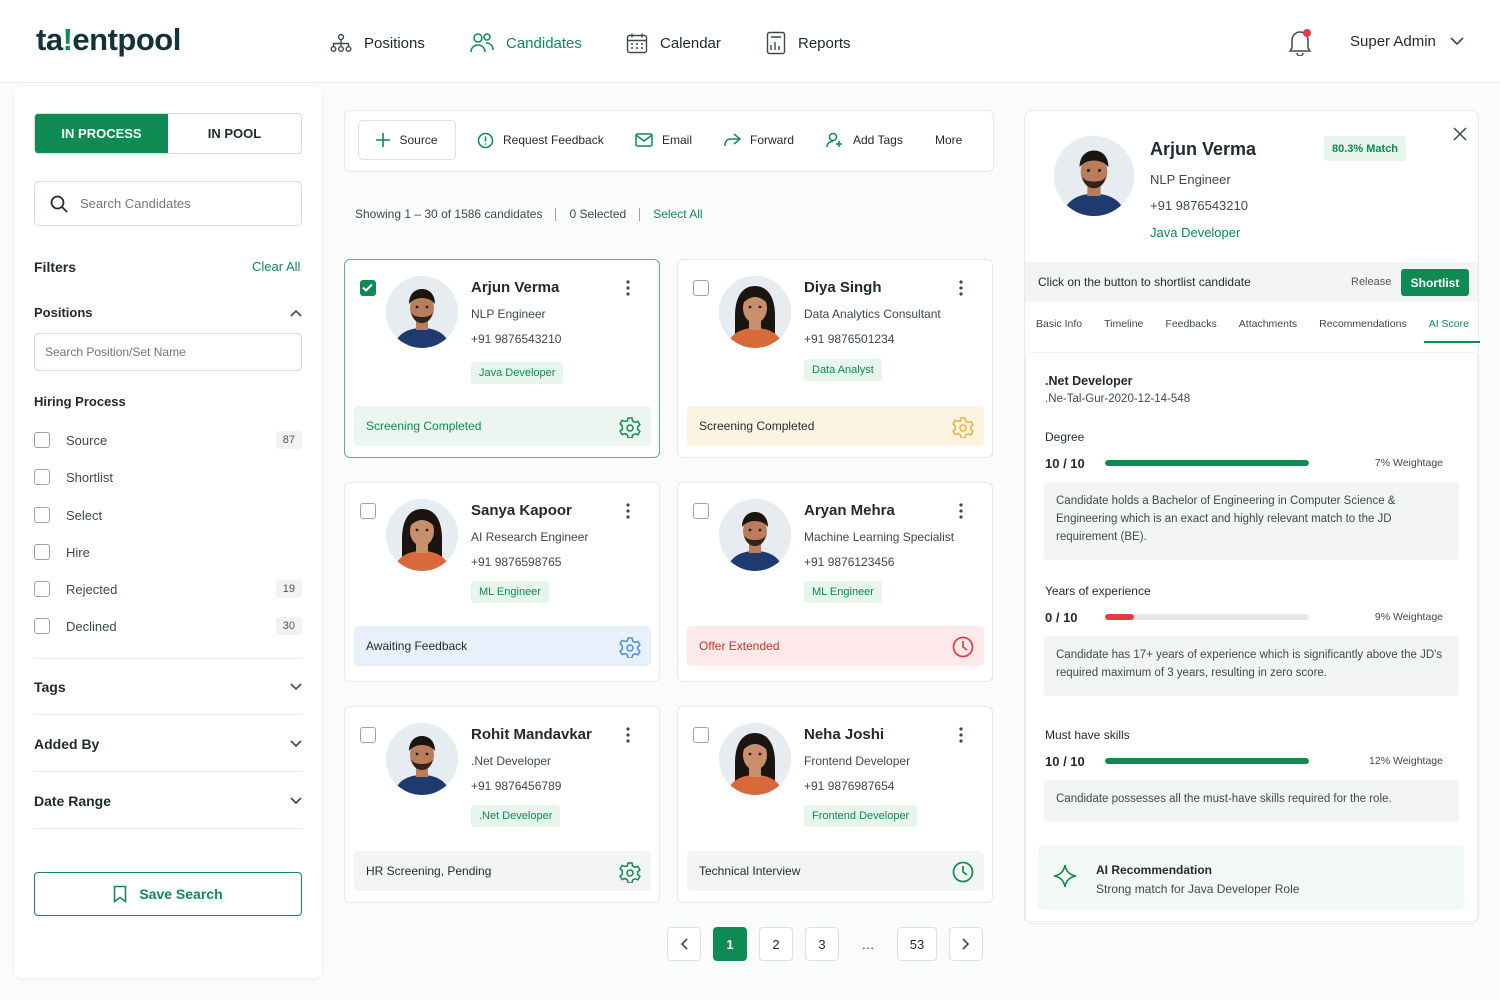  What do you see at coordinates (168, 312) in the screenshot?
I see `positions-accordion: Positions` at bounding box center [168, 312].